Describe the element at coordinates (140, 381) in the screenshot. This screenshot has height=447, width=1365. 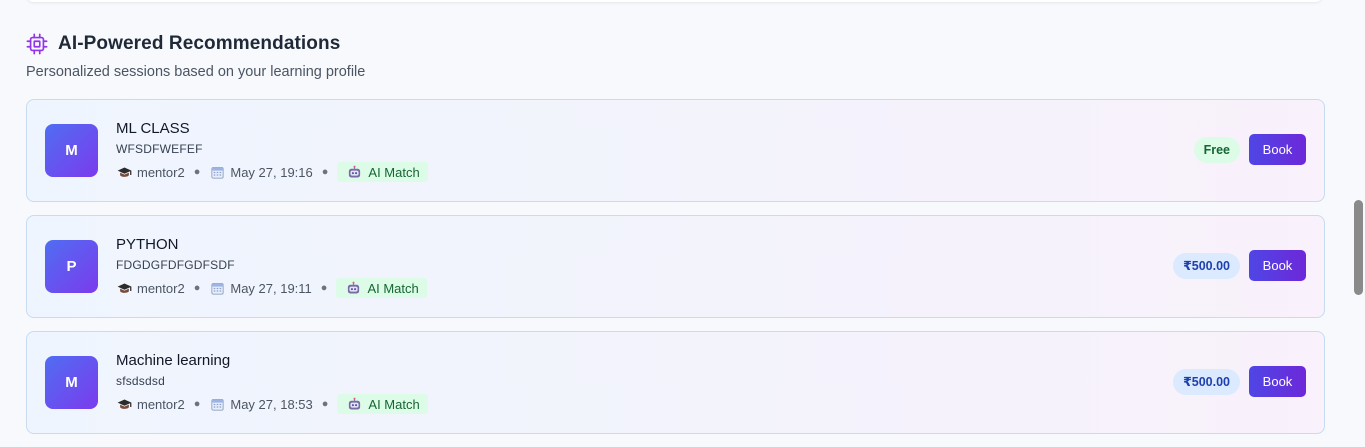
I see `session-description: sfsdsdsd` at that location.